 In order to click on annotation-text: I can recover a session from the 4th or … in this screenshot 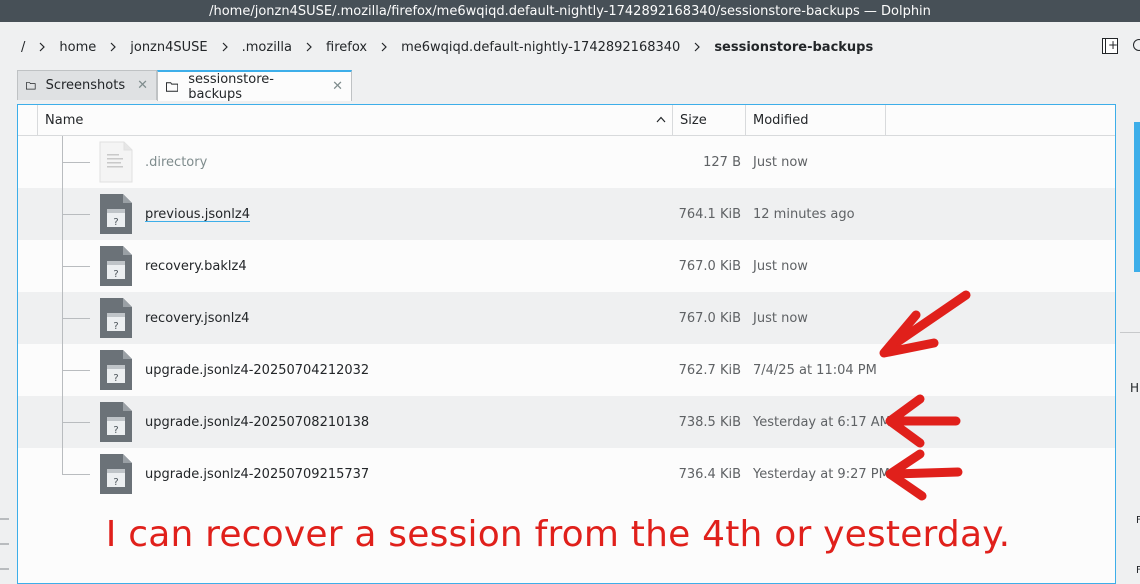, I will do `click(558, 534)`.